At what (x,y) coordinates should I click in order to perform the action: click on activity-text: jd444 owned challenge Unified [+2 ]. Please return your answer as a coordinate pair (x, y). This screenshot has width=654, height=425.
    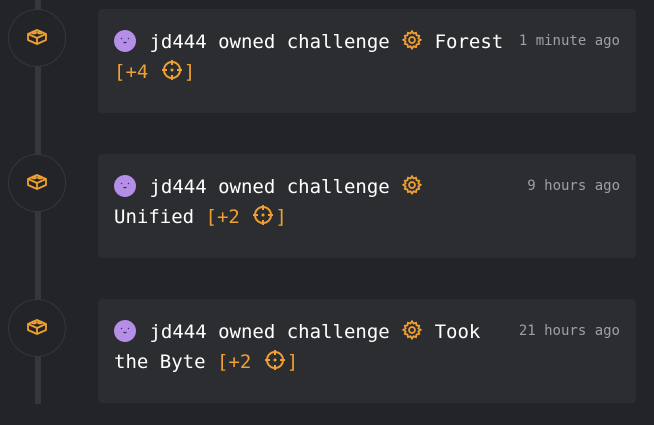
    Looking at the image, I should click on (309, 204).